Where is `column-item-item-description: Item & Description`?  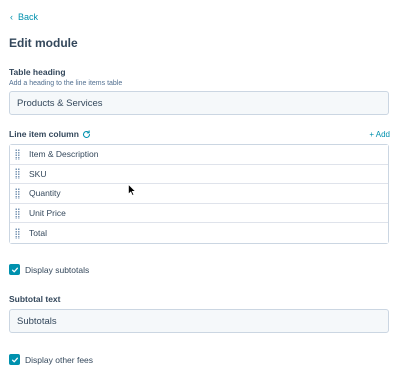 column-item-item-description: Item & Description is located at coordinates (199, 155).